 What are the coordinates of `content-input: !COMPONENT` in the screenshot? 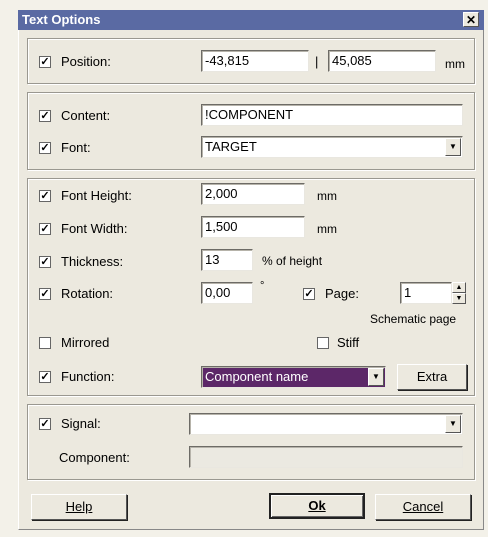 It's located at (332, 115).